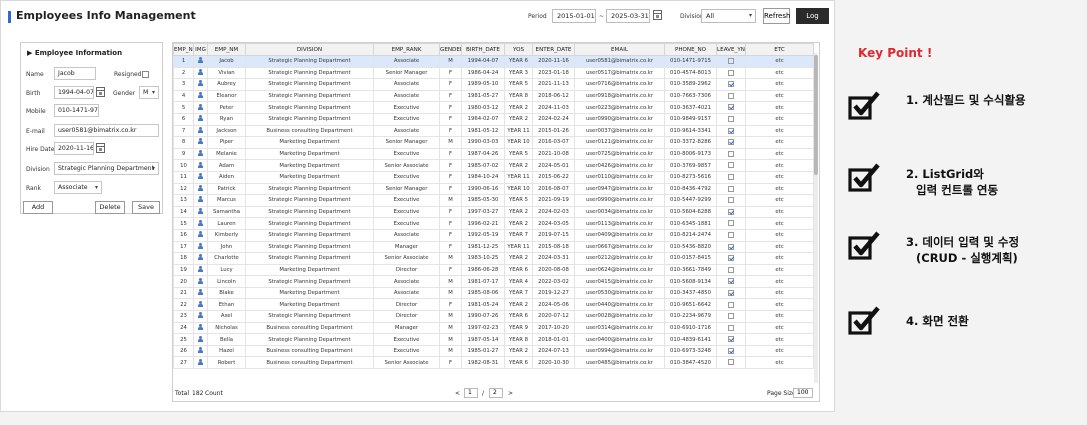 Image resolution: width=1087 pixels, height=425 pixels. I want to click on cell-gender: M, so click(450, 200).